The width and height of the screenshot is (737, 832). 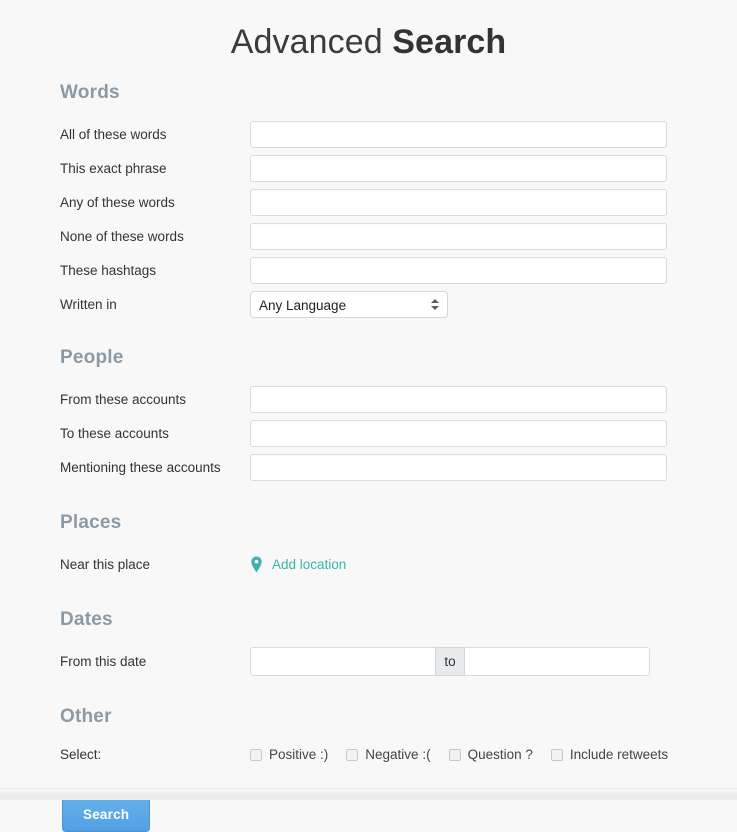 What do you see at coordinates (114, 433) in the screenshot?
I see `label-to-these-accounts: To these accounts` at bounding box center [114, 433].